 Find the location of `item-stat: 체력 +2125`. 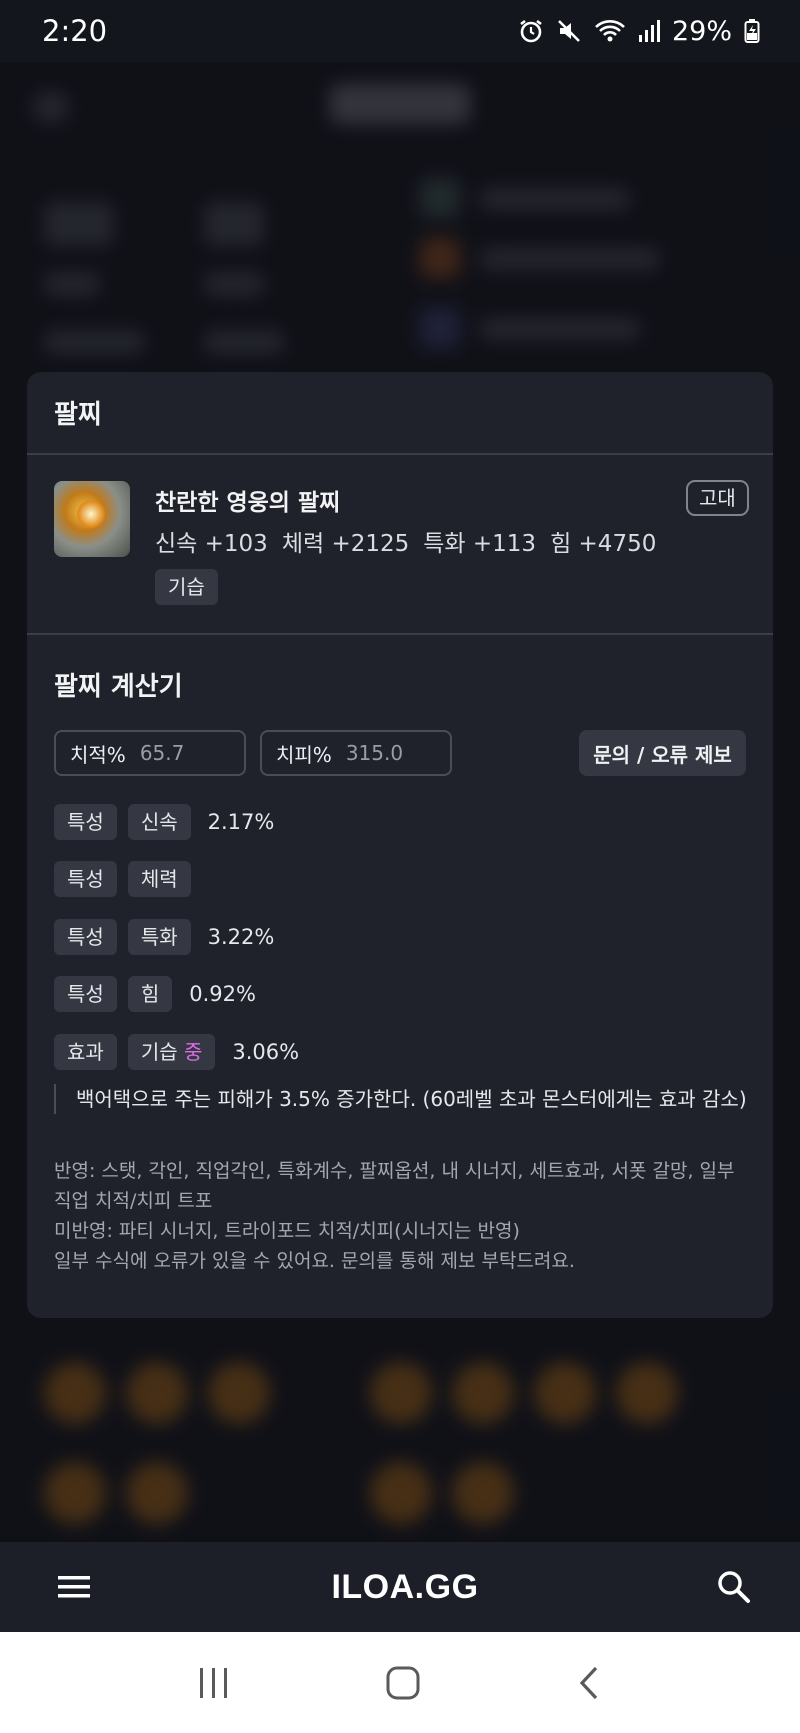

item-stat: 체력 +2125 is located at coordinates (345, 544).